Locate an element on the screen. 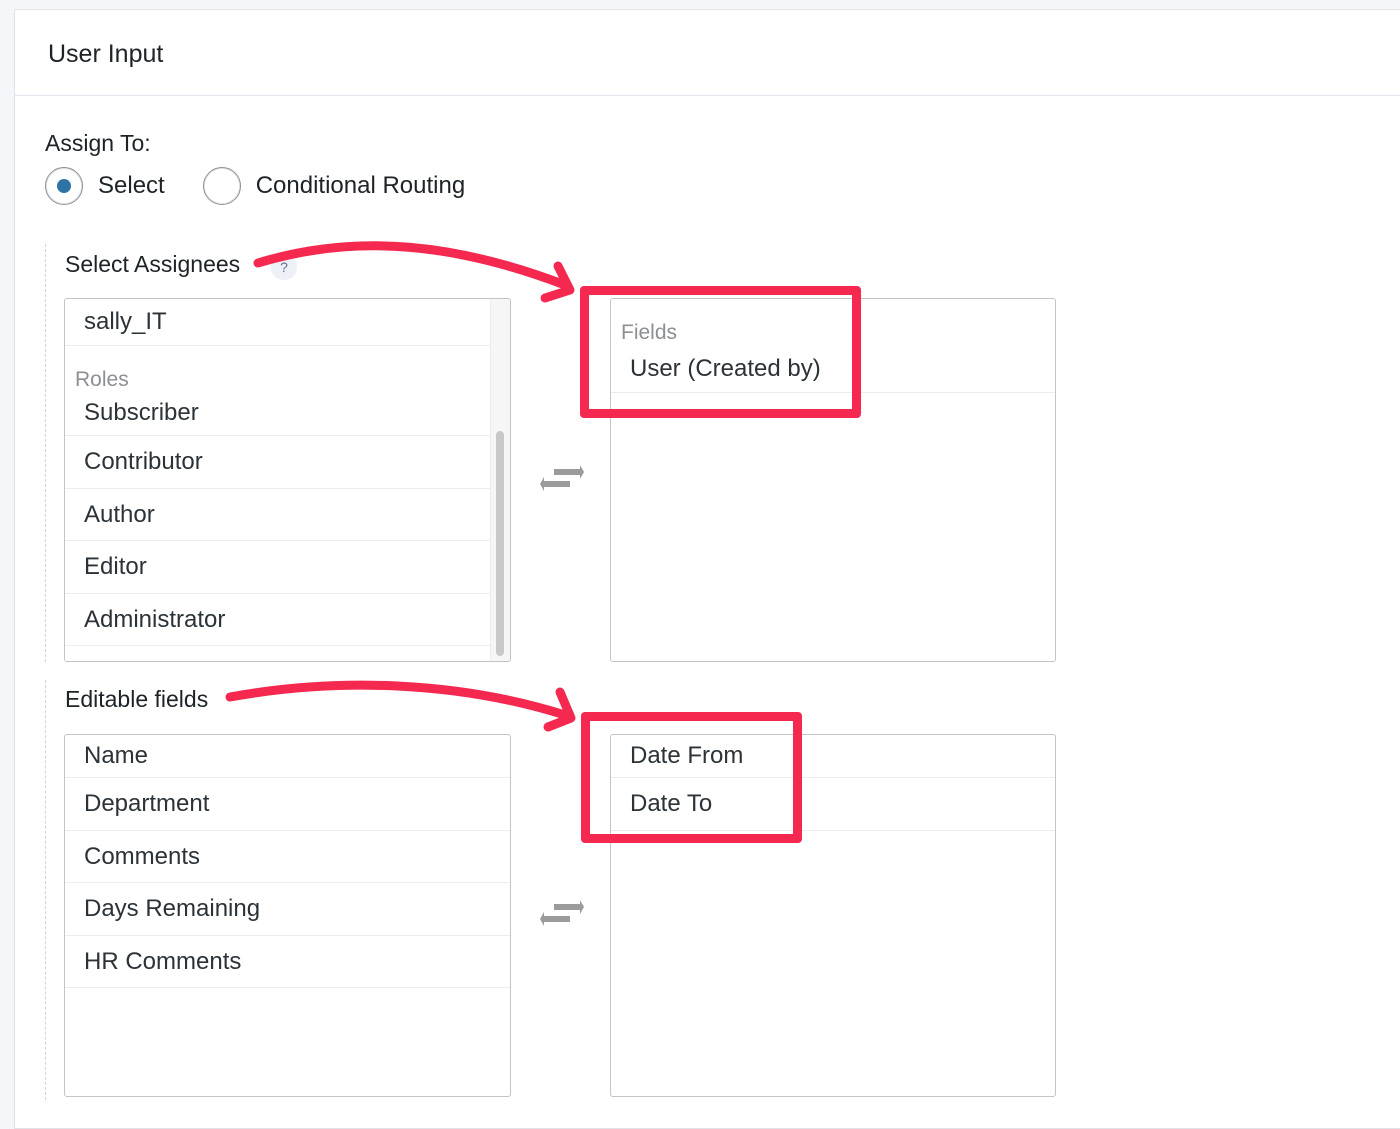  radio-conditional-routing is located at coordinates (221, 186).